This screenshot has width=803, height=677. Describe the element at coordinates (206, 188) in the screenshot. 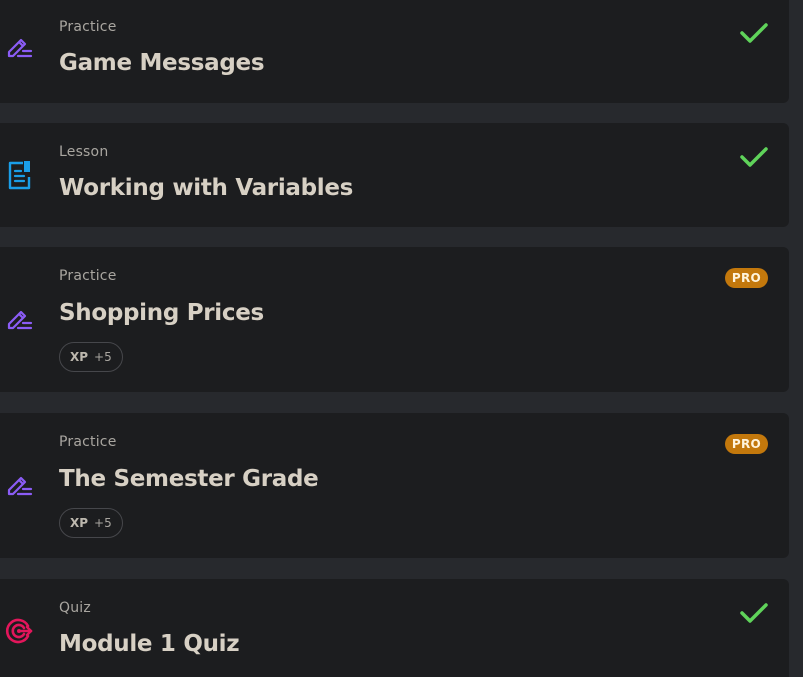

I see `lesson-title: Working with Variables` at that location.